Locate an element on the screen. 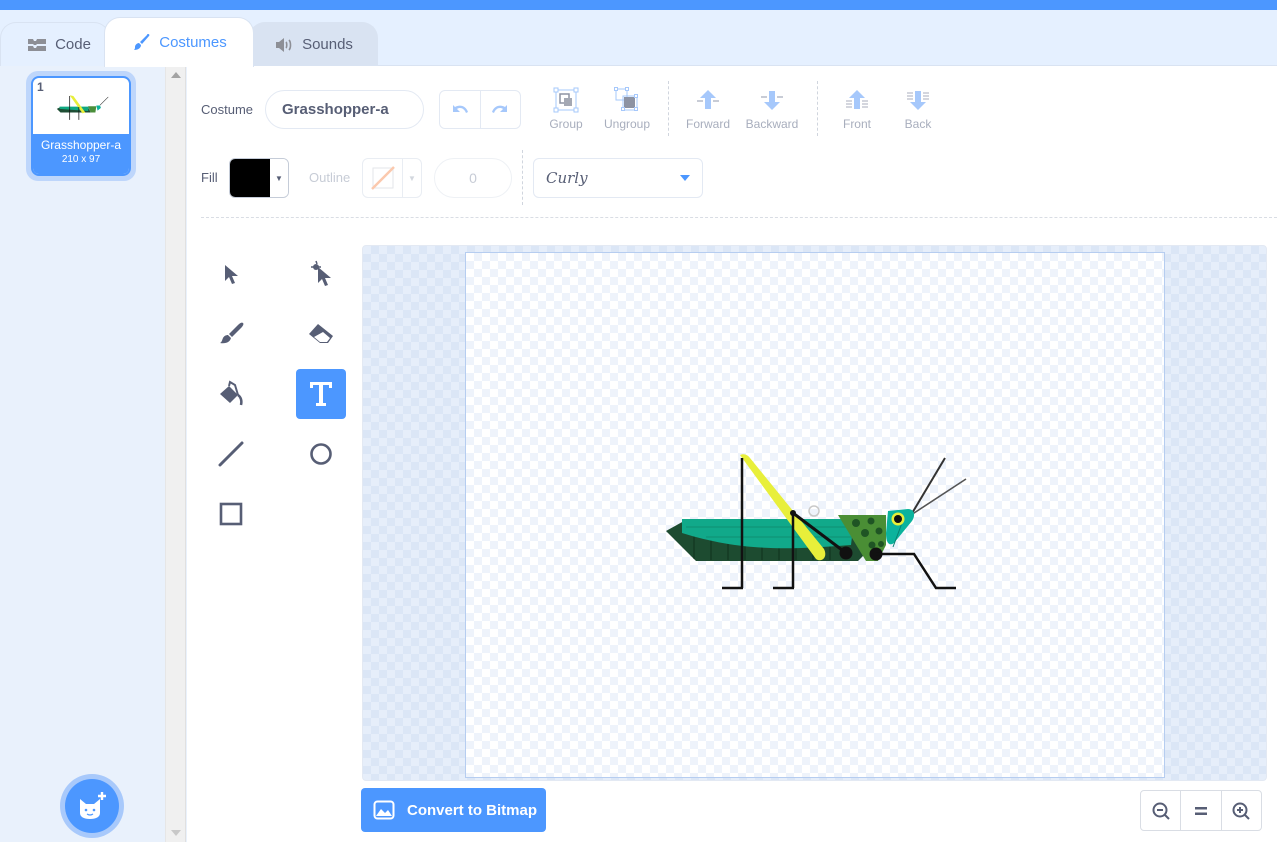 The image size is (1277, 842). toolbar-separator is located at coordinates (739, 217).